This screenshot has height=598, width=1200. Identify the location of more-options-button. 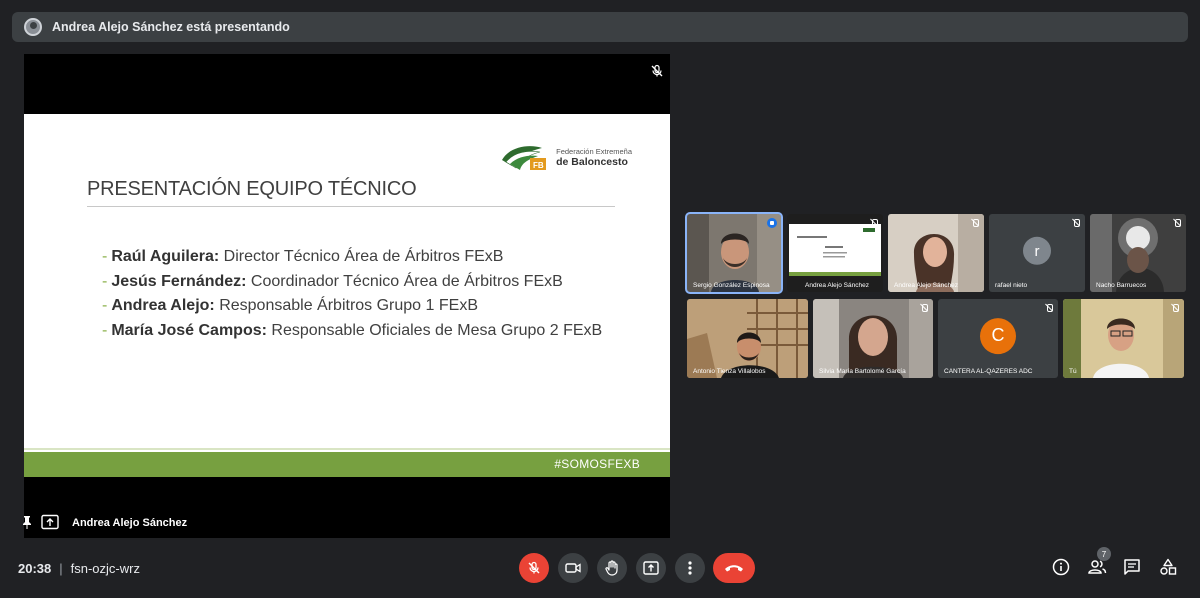
(690, 568).